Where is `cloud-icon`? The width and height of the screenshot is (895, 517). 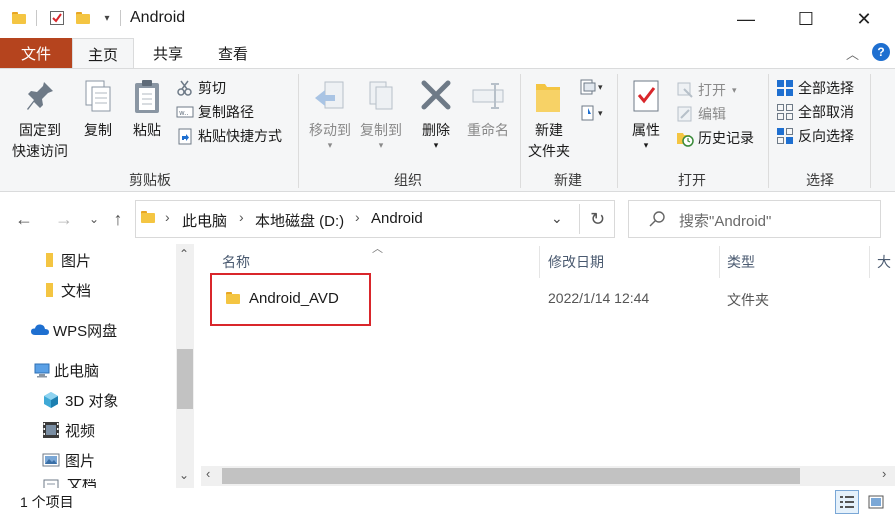
cloud-icon is located at coordinates (39, 330).